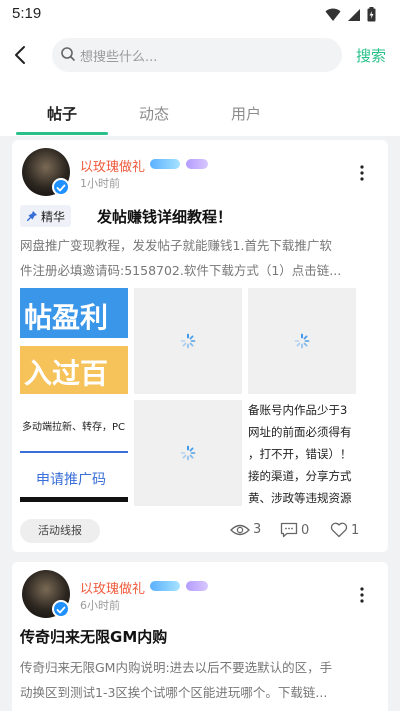 This screenshot has width=400, height=711. What do you see at coordinates (164, 216) in the screenshot?
I see `post-title: 发帖赚钱详细教程！` at bounding box center [164, 216].